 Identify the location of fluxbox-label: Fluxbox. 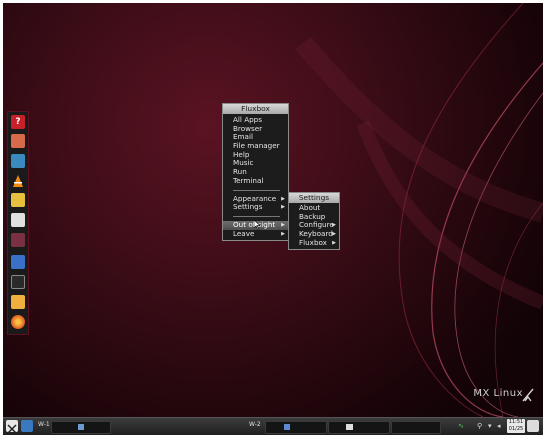
(313, 242).